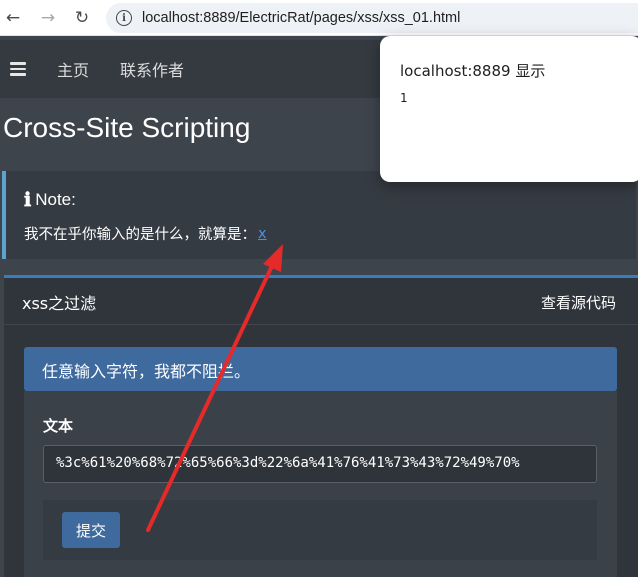 This screenshot has width=638, height=577. I want to click on card-title: xss之过滤, so click(59, 303).